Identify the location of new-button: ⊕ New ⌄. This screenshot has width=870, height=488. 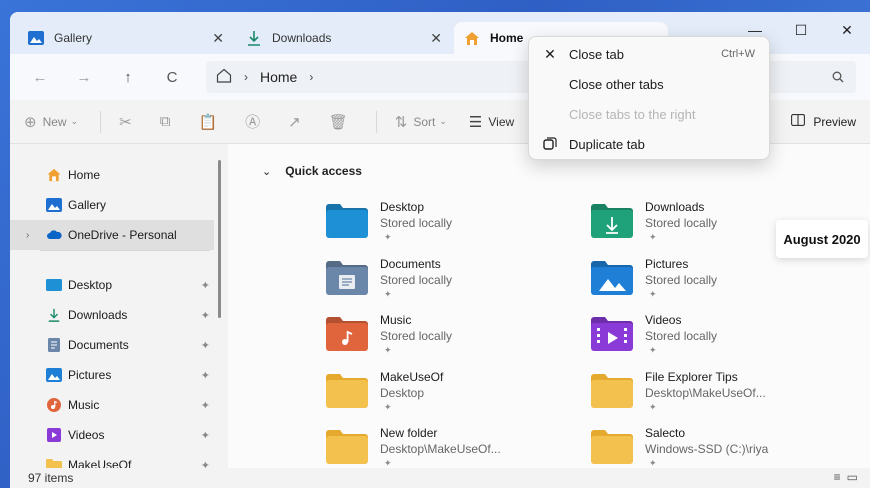
(51, 122).